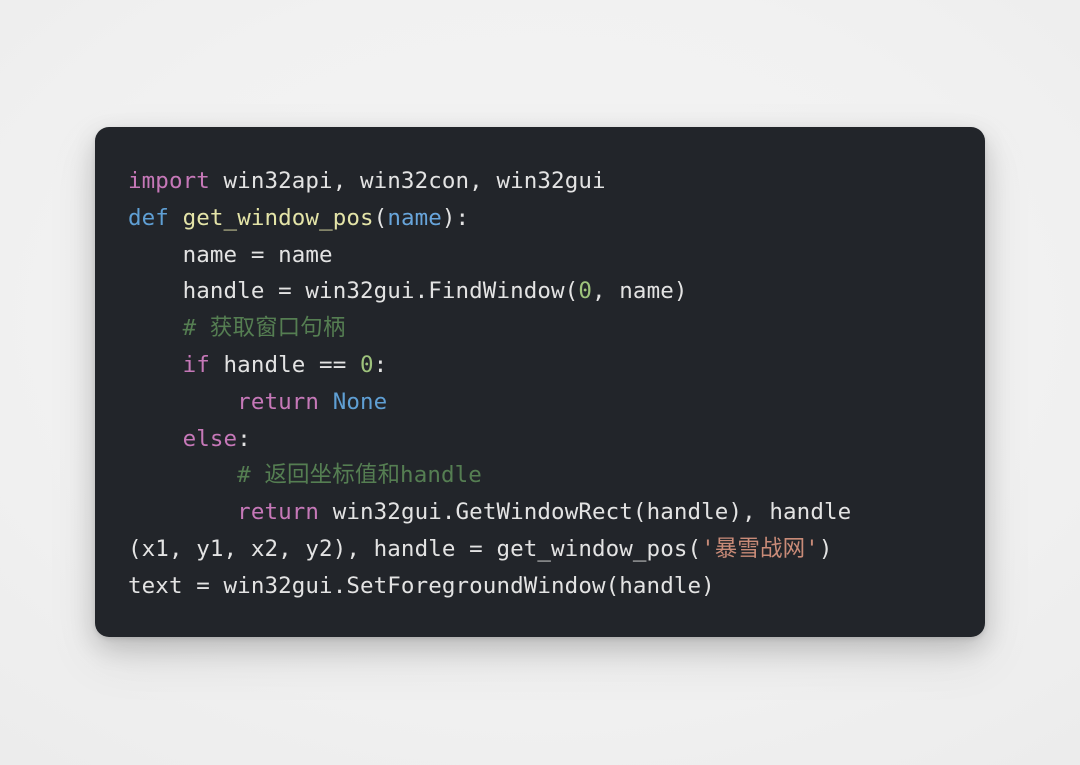 This screenshot has width=1080, height=765. Describe the element at coordinates (551, 328) in the screenshot. I see `code-line: # 获取窗口句柄` at that location.